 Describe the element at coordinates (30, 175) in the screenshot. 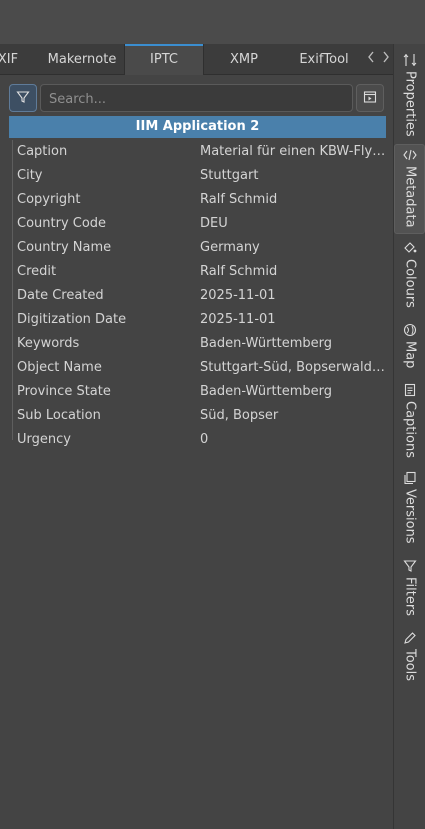

I see `row-key: City` at that location.